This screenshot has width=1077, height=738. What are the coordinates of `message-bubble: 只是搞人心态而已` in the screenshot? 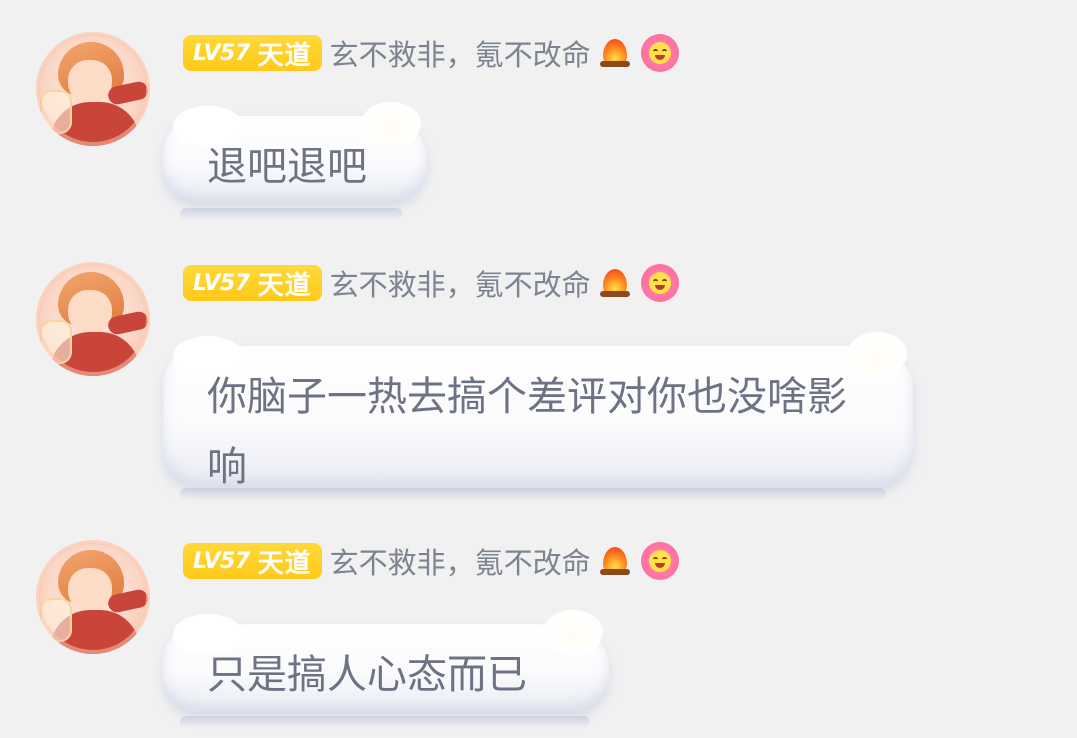 It's located at (386, 661).